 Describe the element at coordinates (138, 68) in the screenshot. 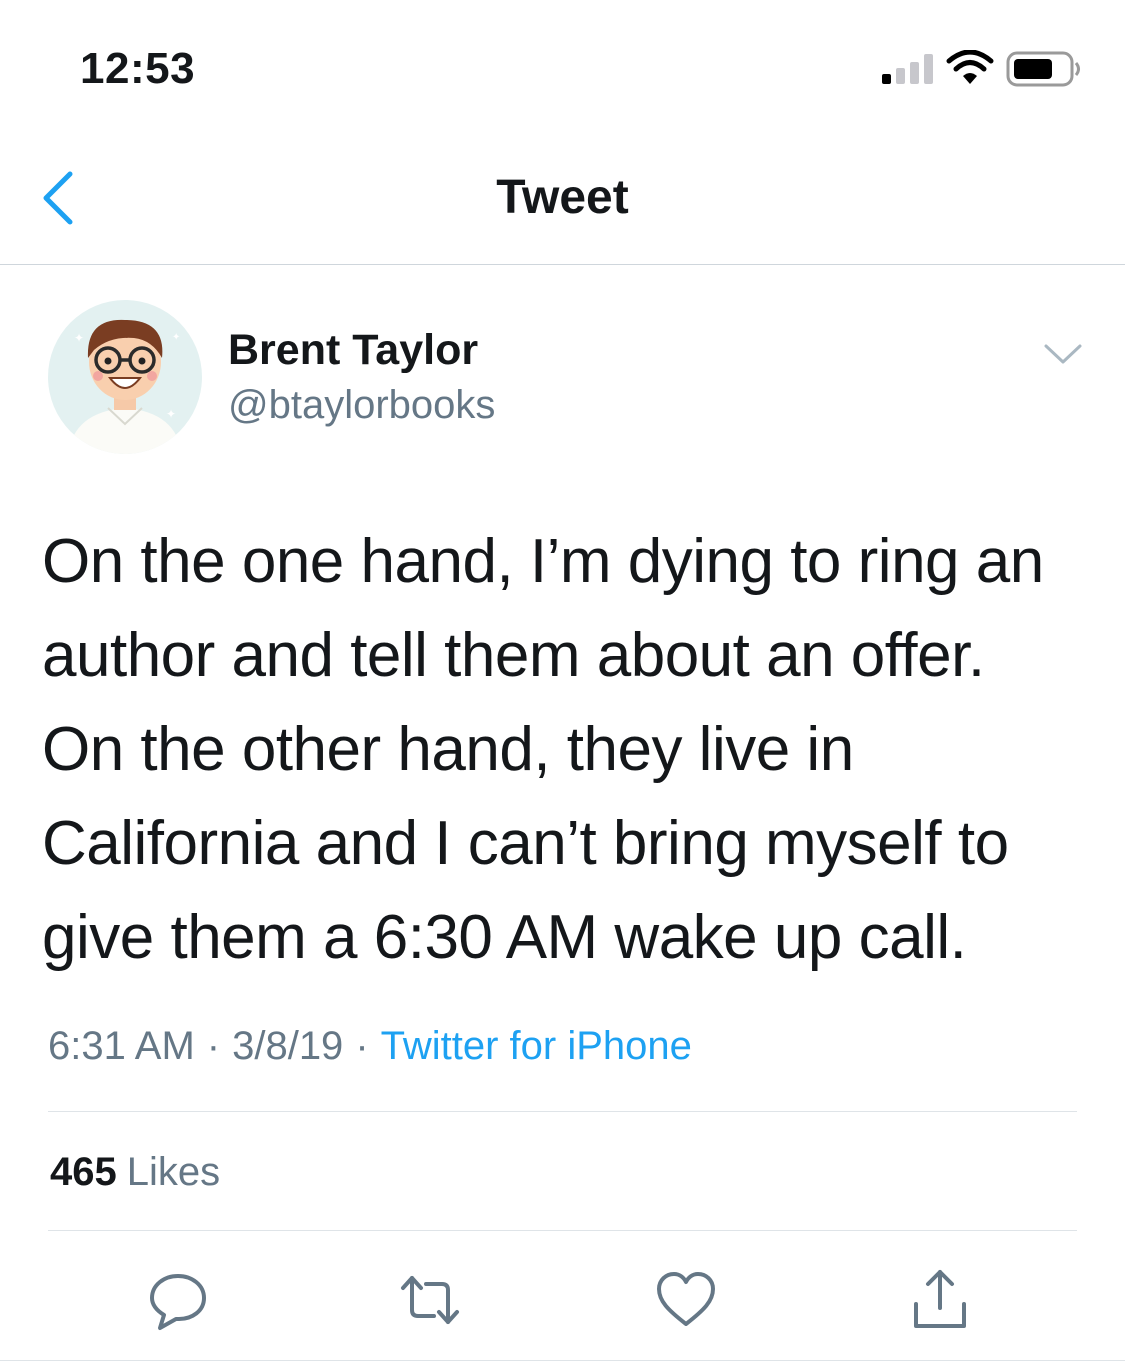

I see `status-time: 12:53` at that location.